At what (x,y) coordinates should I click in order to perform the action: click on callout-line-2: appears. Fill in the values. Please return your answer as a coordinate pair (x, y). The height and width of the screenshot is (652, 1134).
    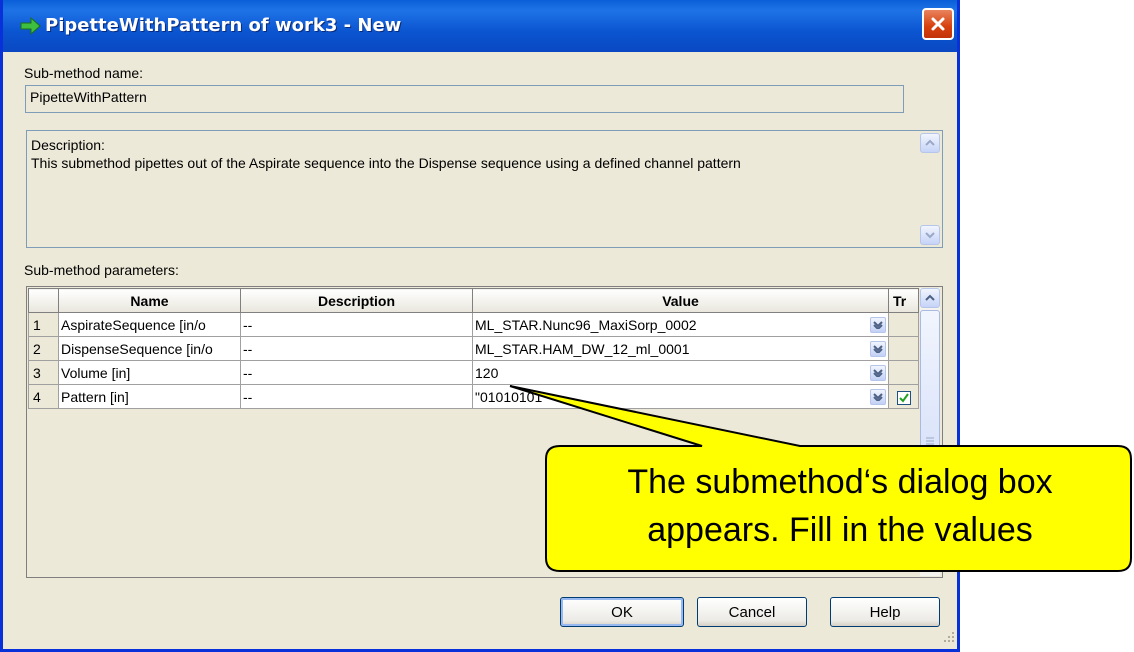
    Looking at the image, I should click on (840, 530).